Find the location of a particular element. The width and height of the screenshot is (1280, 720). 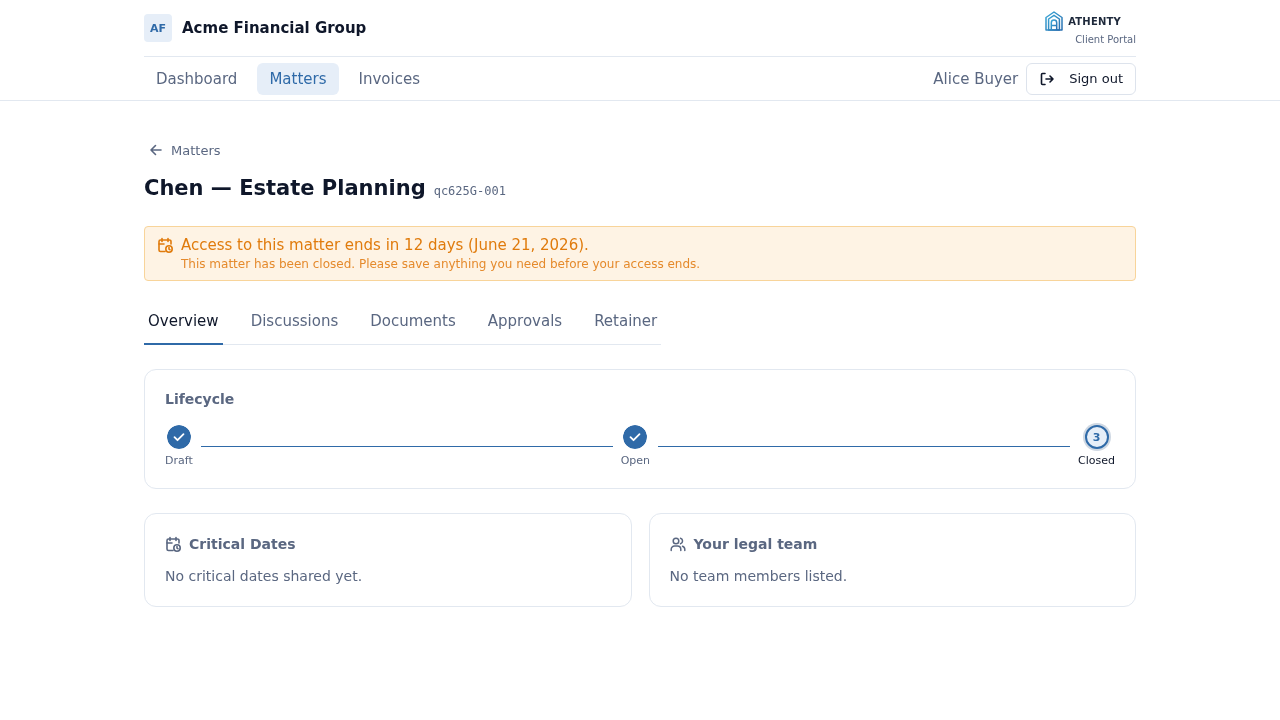

nav-link: Dashboard is located at coordinates (197, 78).